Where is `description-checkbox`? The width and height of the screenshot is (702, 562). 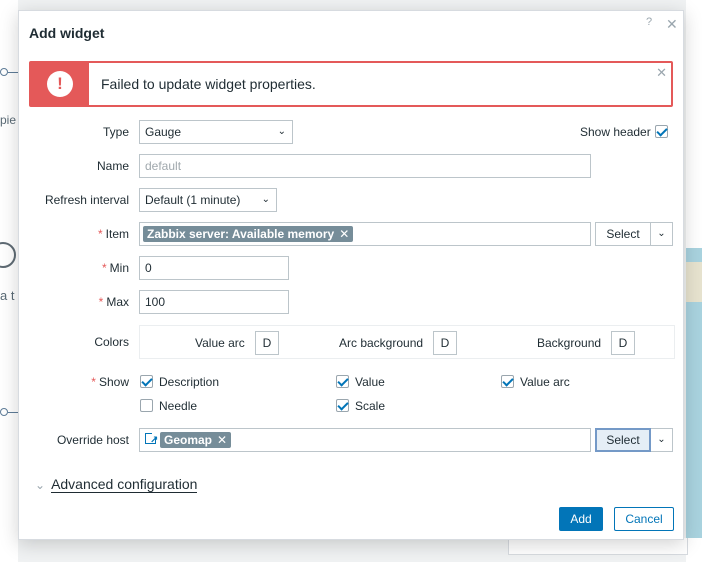 description-checkbox is located at coordinates (146, 381).